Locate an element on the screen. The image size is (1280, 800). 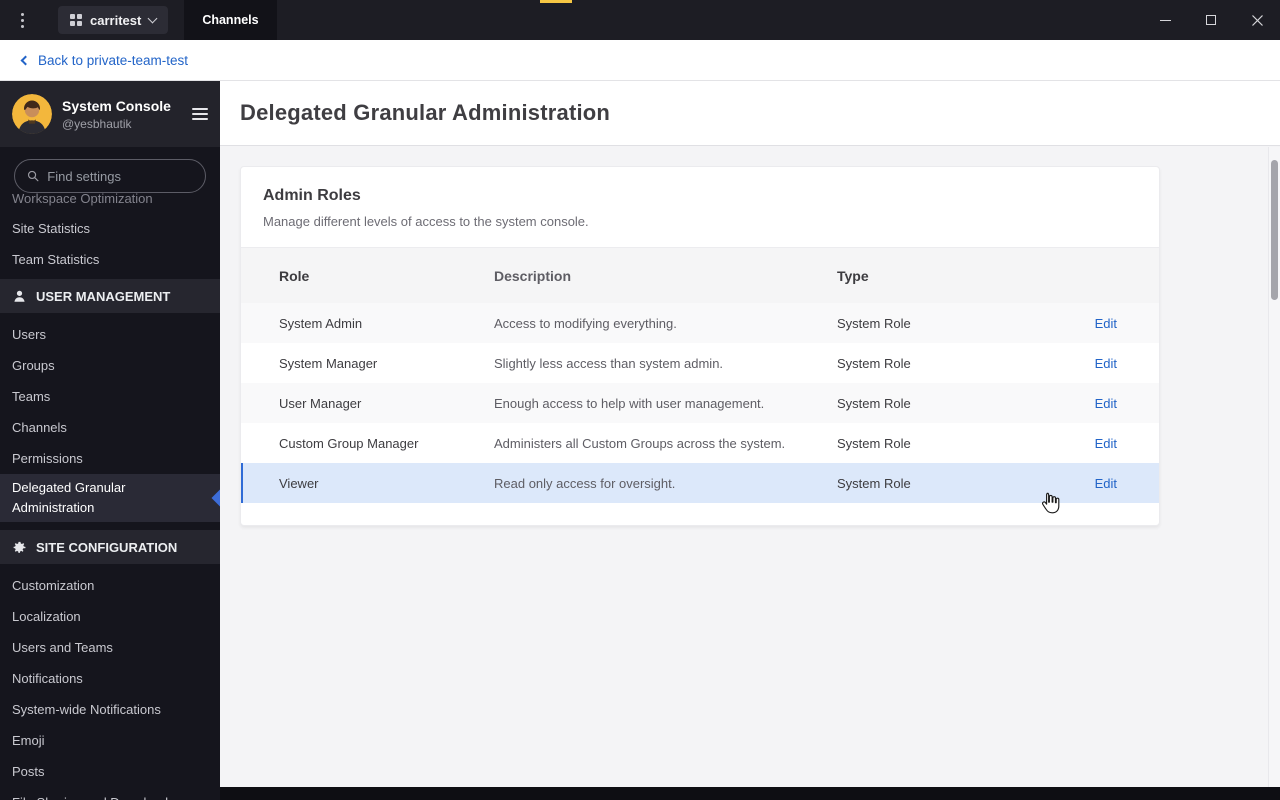
search-container is located at coordinates (110, 170).